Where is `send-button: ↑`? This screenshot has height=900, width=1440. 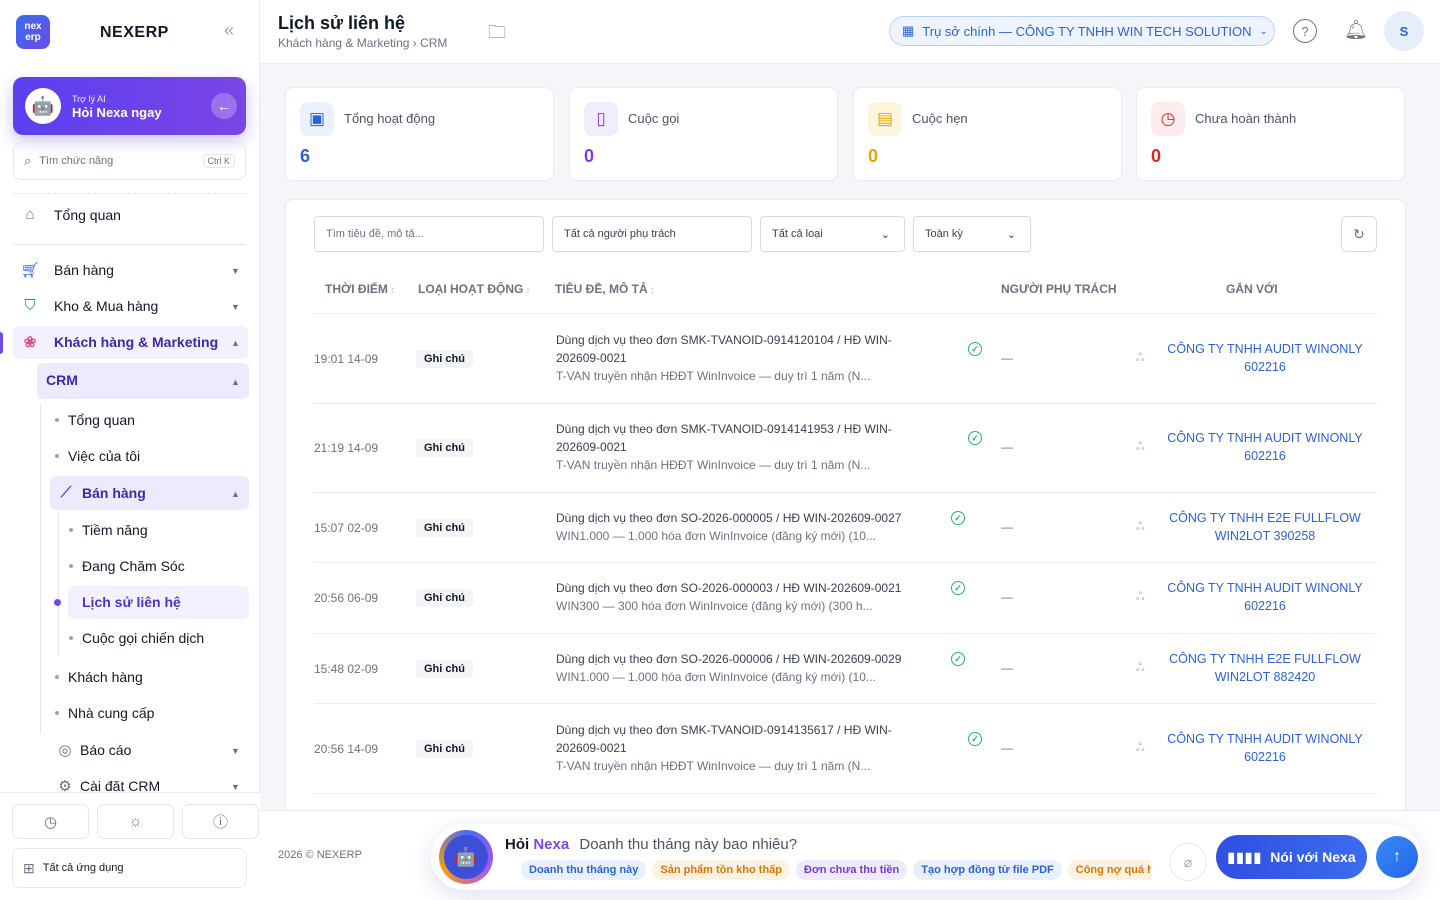 send-button: ↑ is located at coordinates (1397, 857).